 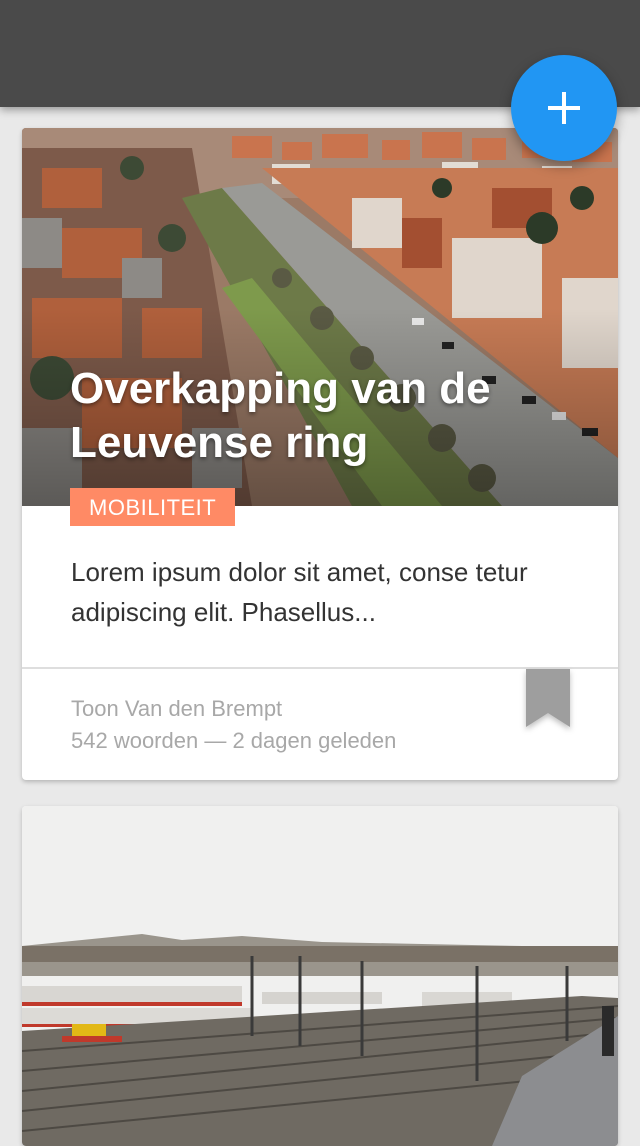 I want to click on category-badge: MOBILITEIT, so click(x=153, y=507).